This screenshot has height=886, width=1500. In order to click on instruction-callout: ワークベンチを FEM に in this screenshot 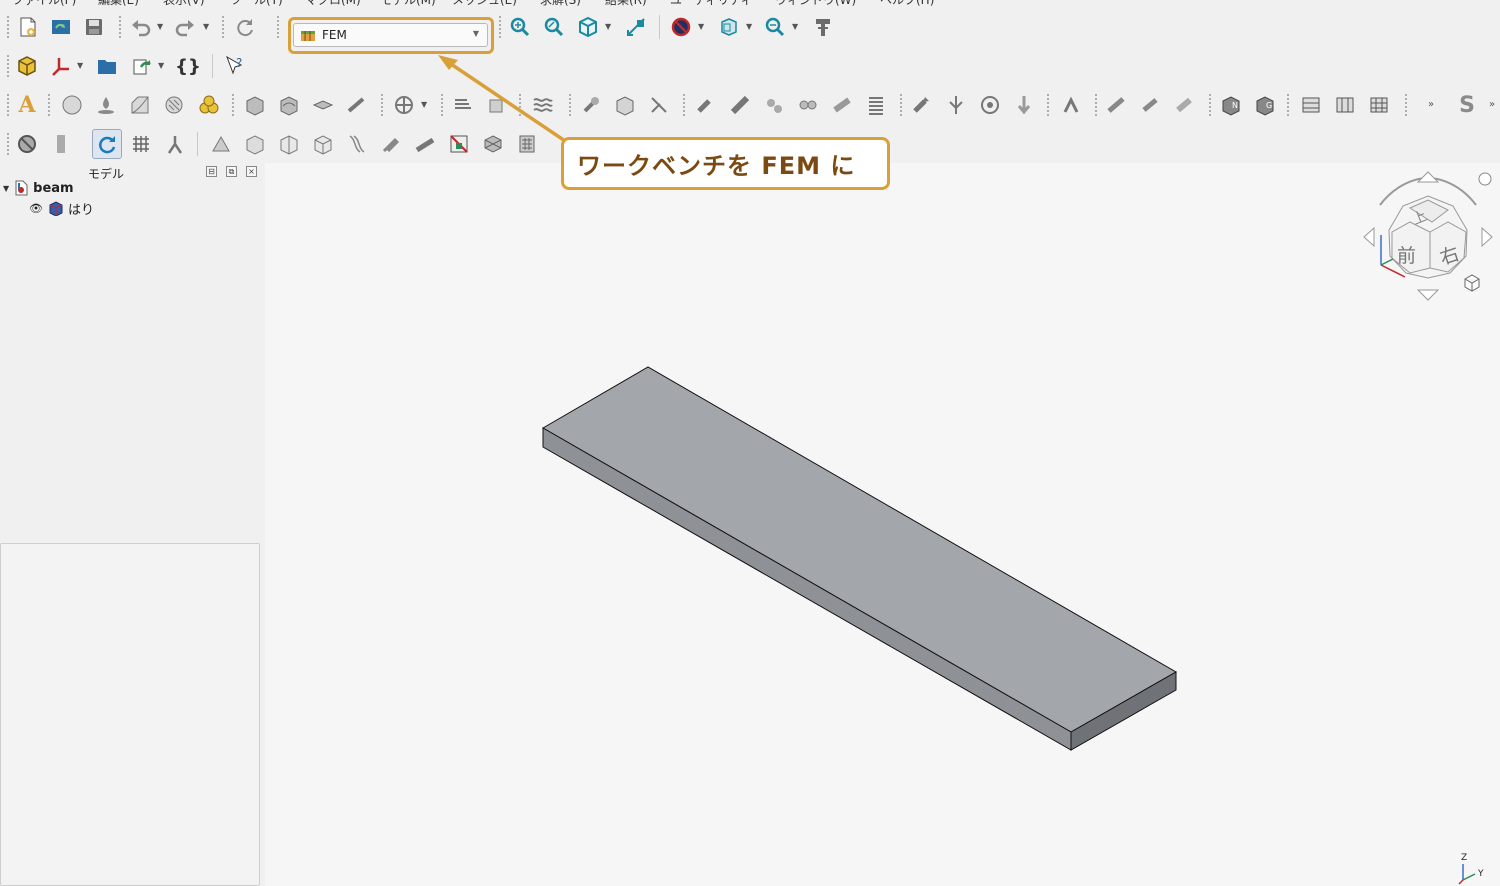, I will do `click(725, 163)`.